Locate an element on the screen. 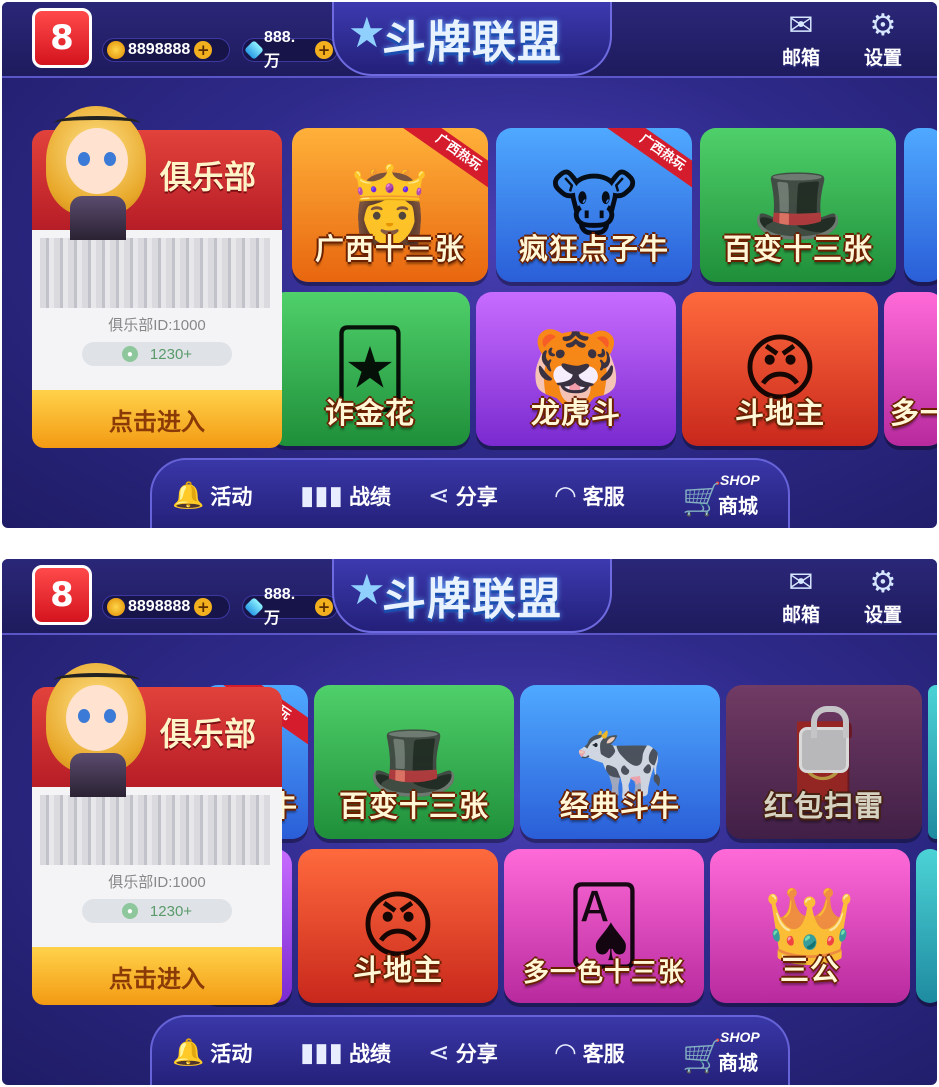  game-name: 龙虎斗 is located at coordinates (575, 413).